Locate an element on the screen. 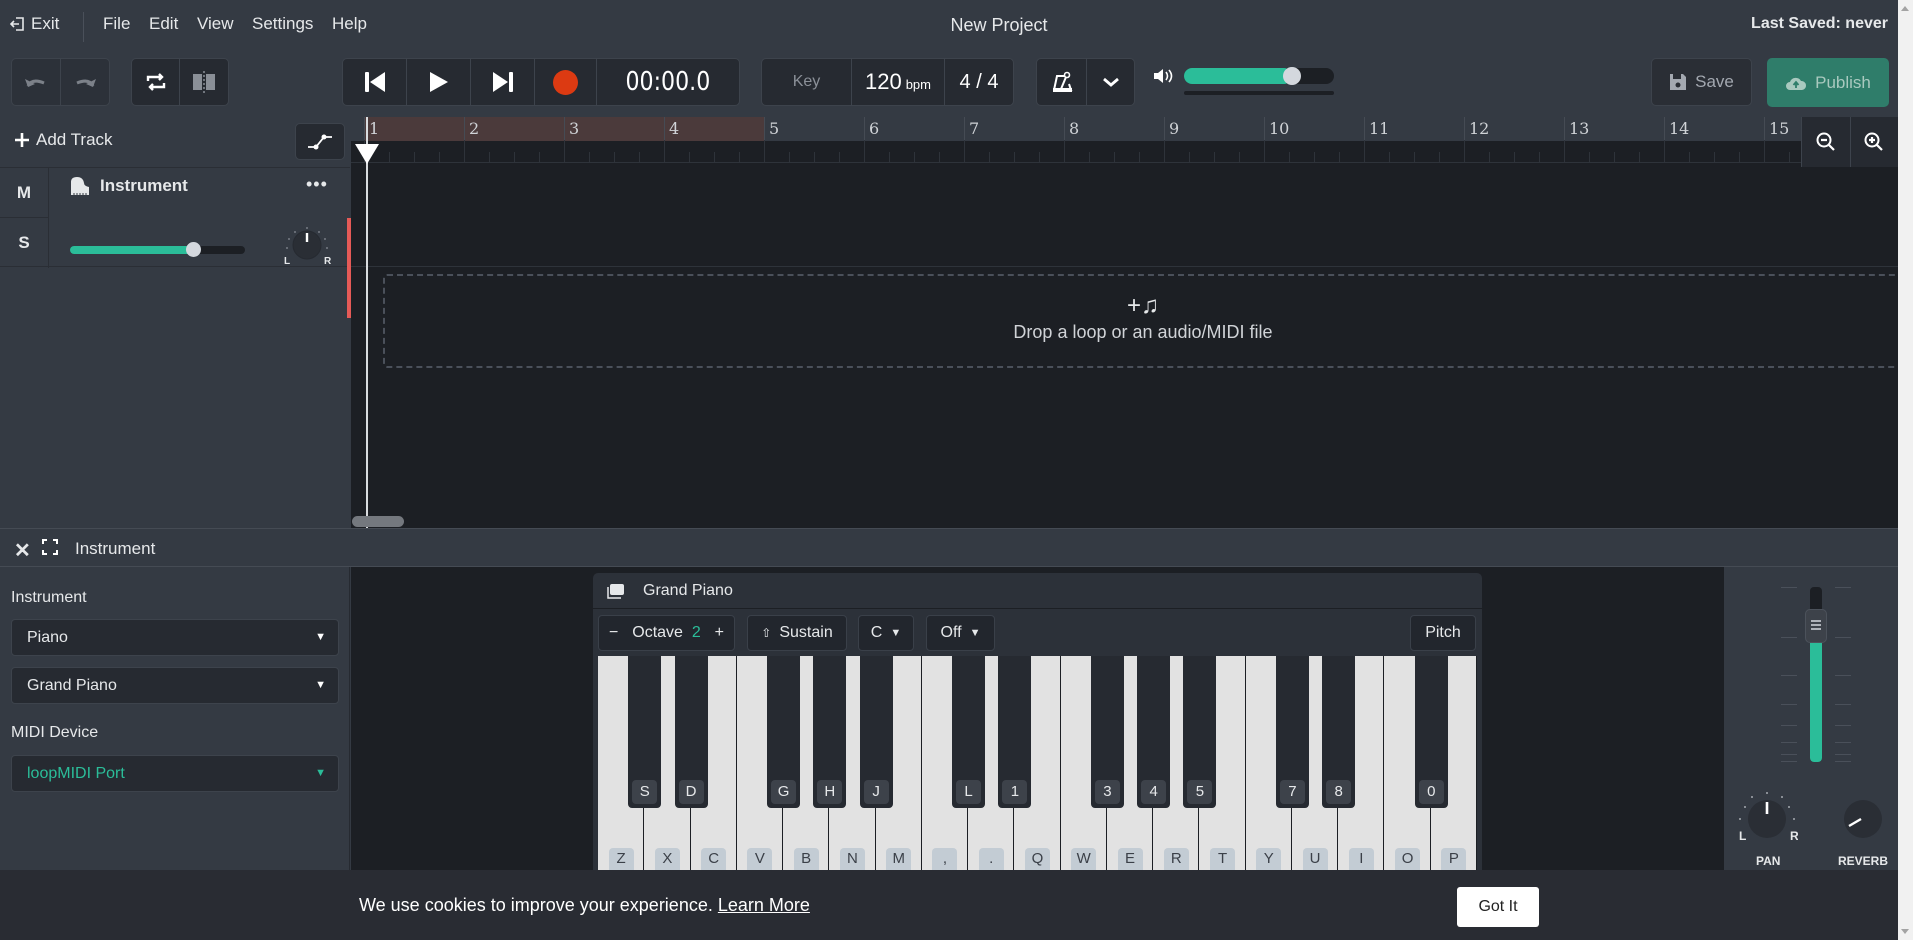 This screenshot has width=1913, height=940. redo-button is located at coordinates (85, 82).